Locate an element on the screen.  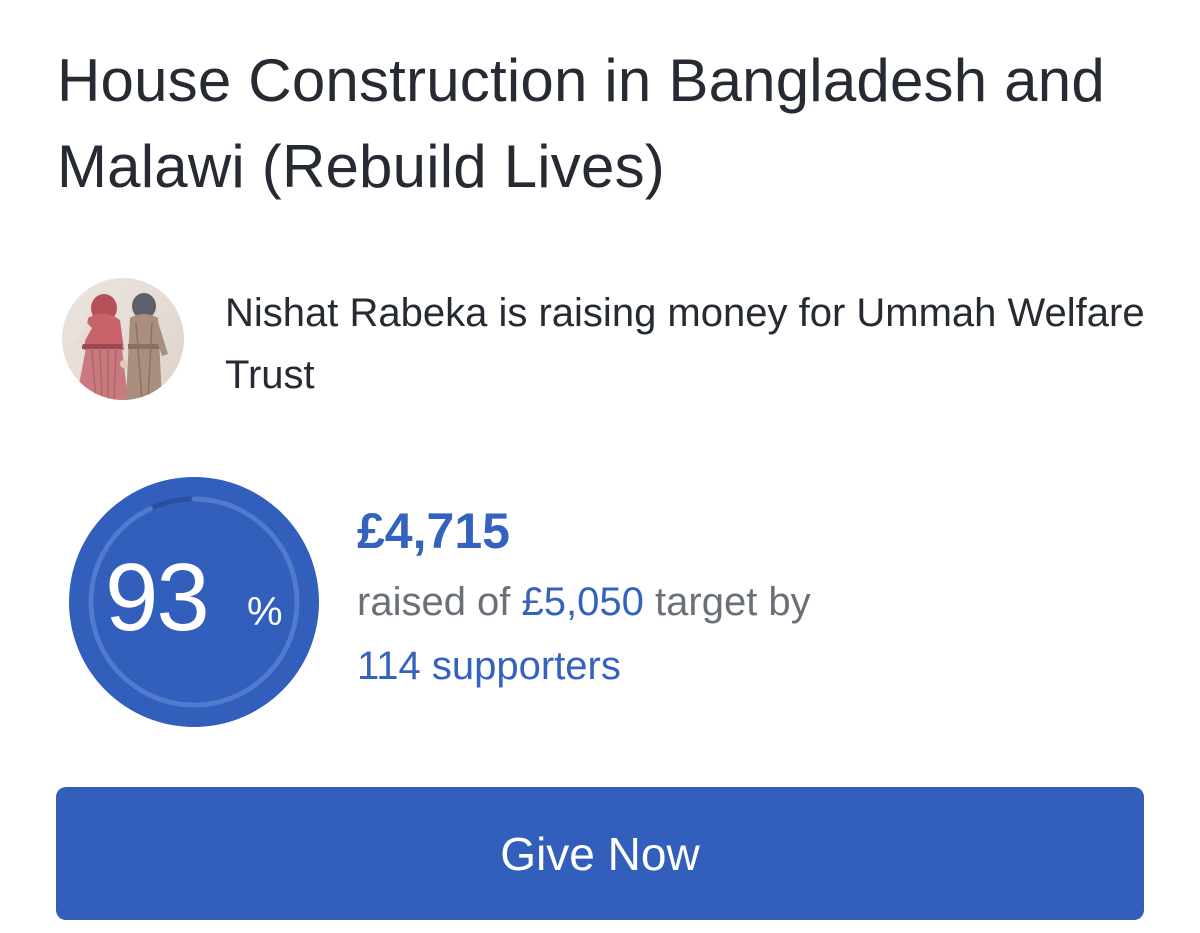
supporters-link: 114 supporters is located at coordinates (737, 666).